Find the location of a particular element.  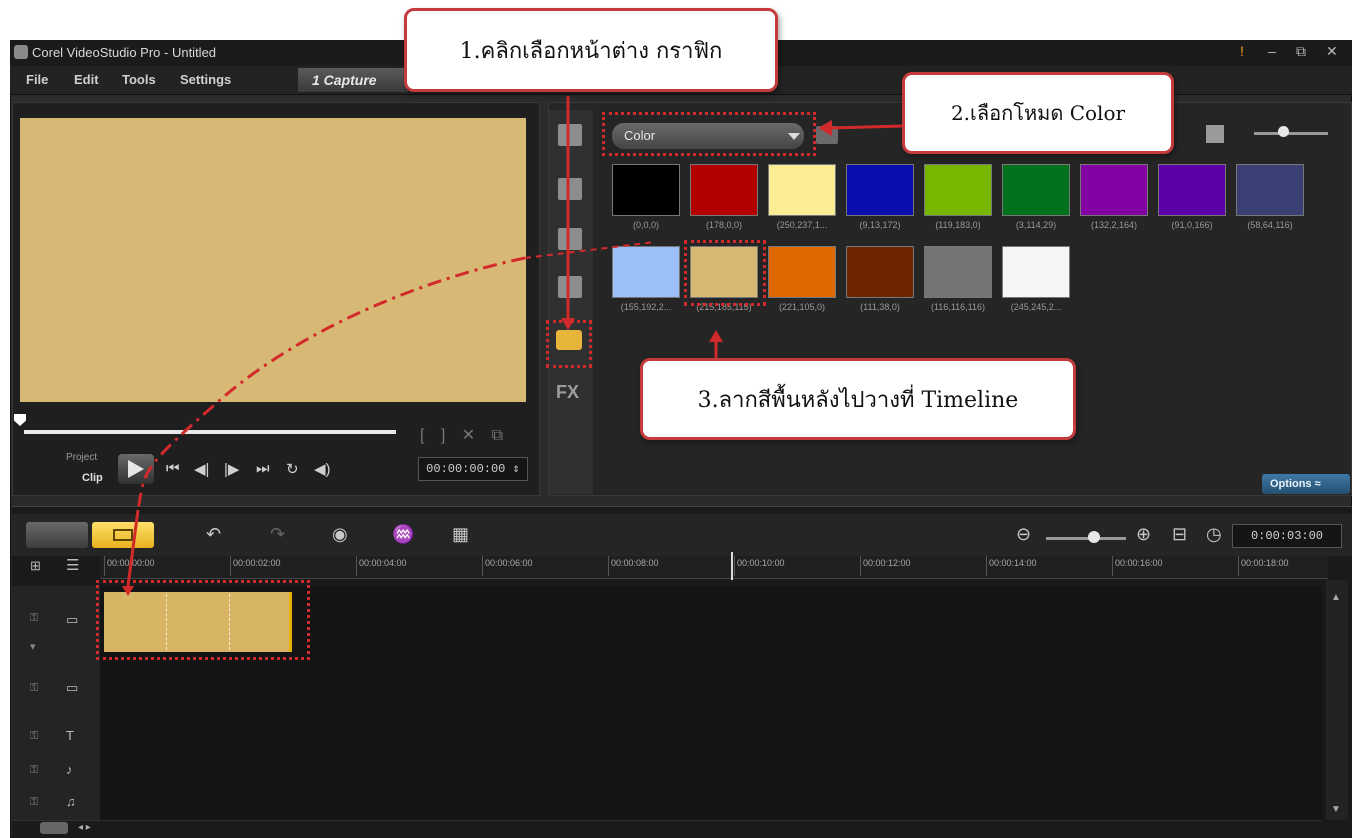

ruler-label: 00:00:02:00 is located at coordinates (257, 563).